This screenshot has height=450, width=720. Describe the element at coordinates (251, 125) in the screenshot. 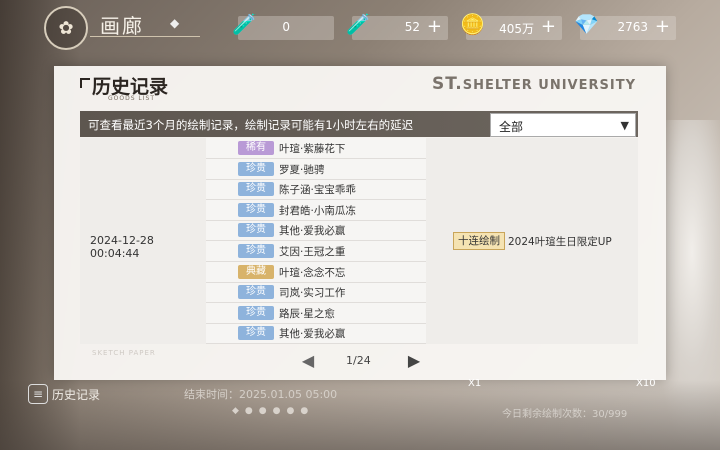

I see `info-text: 可查看最近3个月的绘制记录，绘制记录可能有1小时左右的延迟` at that location.